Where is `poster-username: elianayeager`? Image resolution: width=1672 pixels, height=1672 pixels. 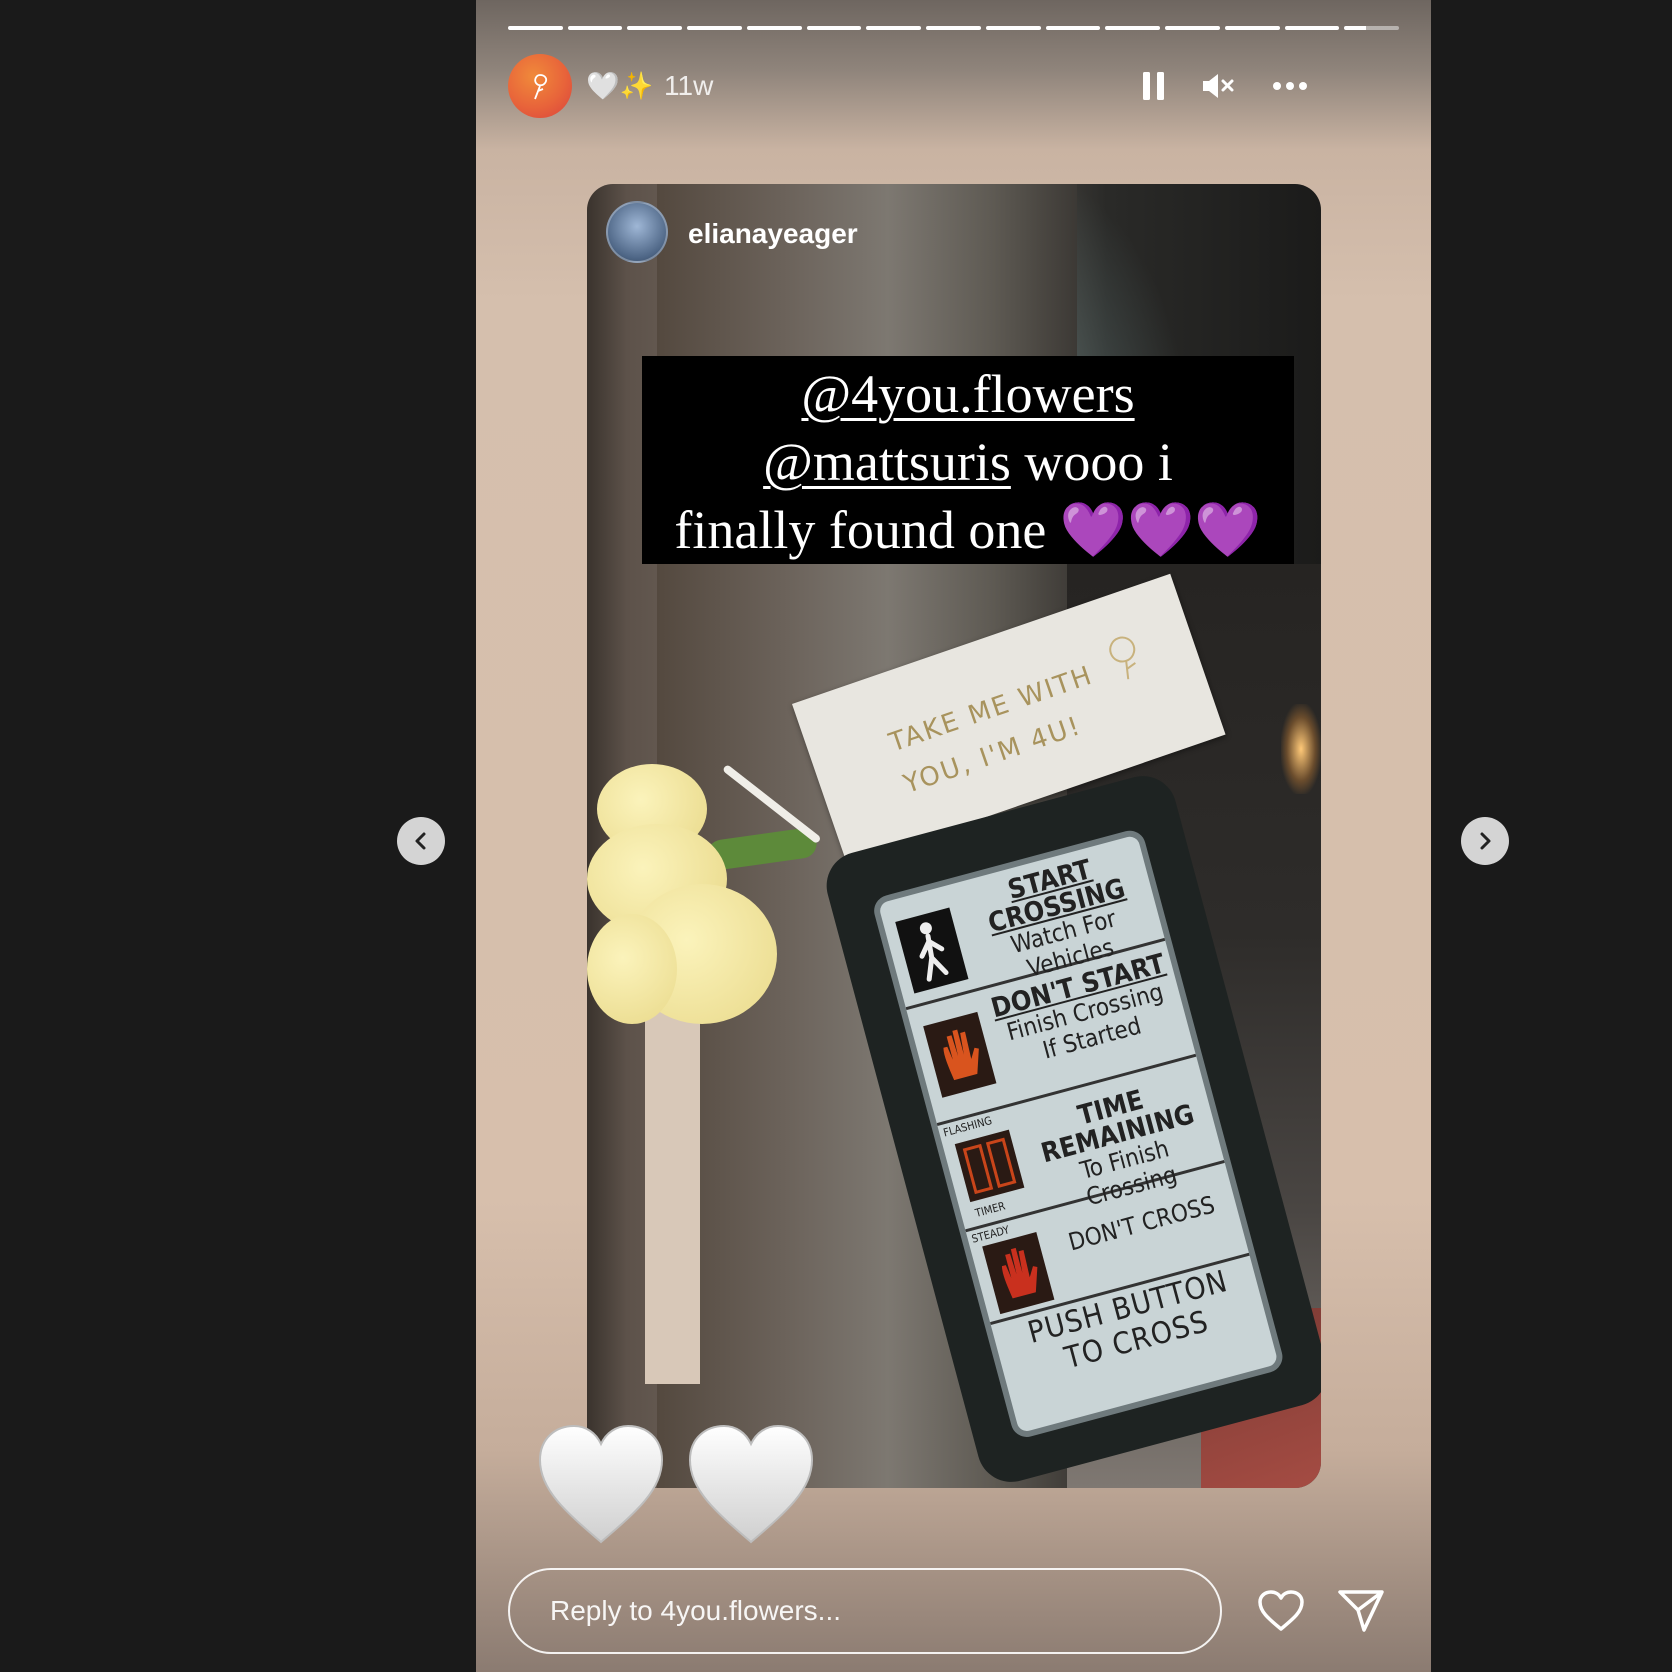
poster-username: elianayeager is located at coordinates (773, 234).